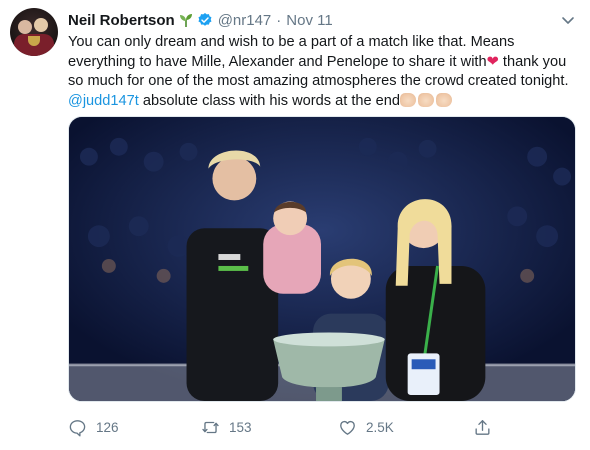  Describe the element at coordinates (492, 61) in the screenshot. I see `heart-emoji-icon: ❤` at that location.